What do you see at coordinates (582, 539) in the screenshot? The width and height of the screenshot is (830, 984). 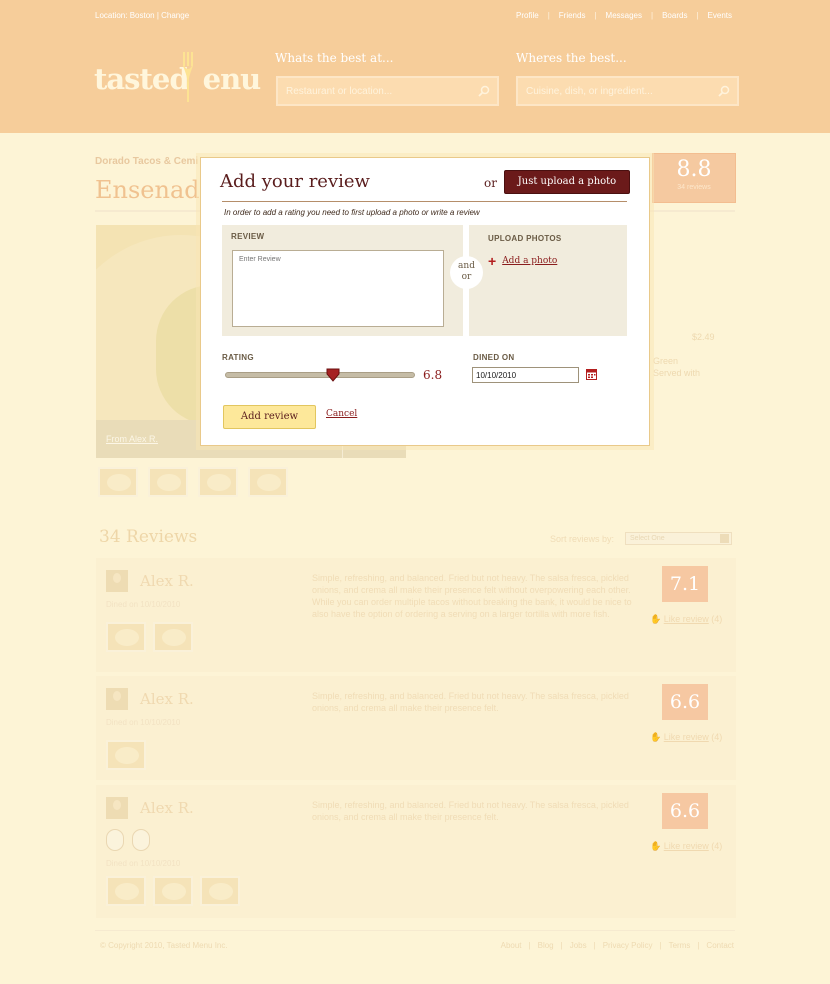 I see `sort-label: Sort reviews by:` at bounding box center [582, 539].